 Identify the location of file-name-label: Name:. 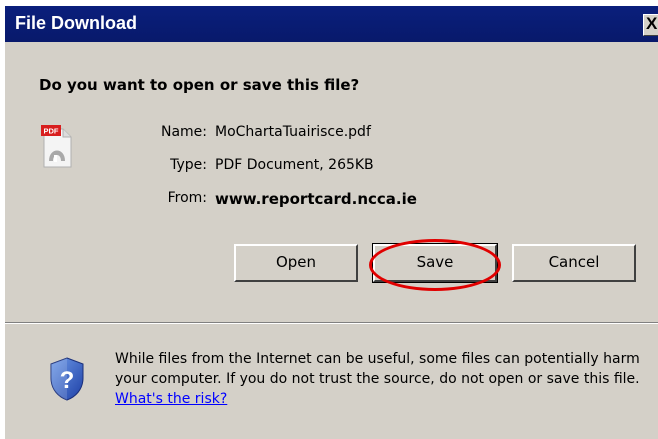
(183, 132).